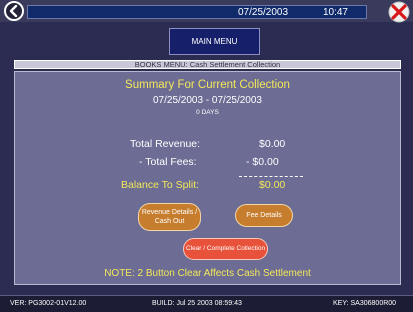 This screenshot has width=413, height=312. Describe the element at coordinates (197, 303) in the screenshot. I see `build-text: BUILD: Jul 25 2003 08:59:43` at that location.